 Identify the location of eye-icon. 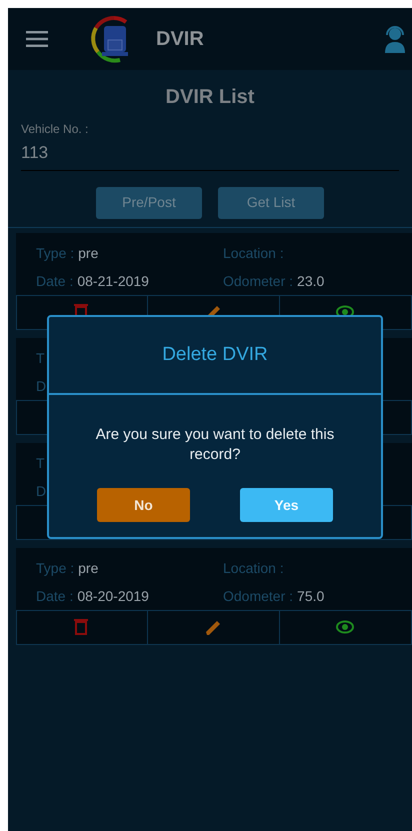
(345, 627).